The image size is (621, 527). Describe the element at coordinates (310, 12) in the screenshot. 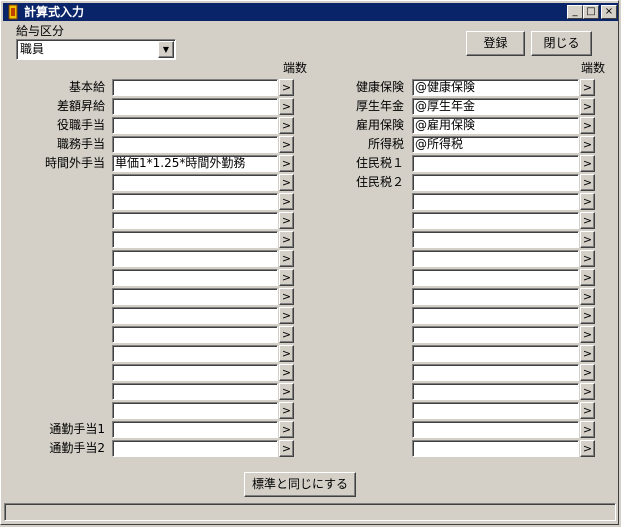

I see `title-bar: 計算式入力 _ □ ×` at that location.